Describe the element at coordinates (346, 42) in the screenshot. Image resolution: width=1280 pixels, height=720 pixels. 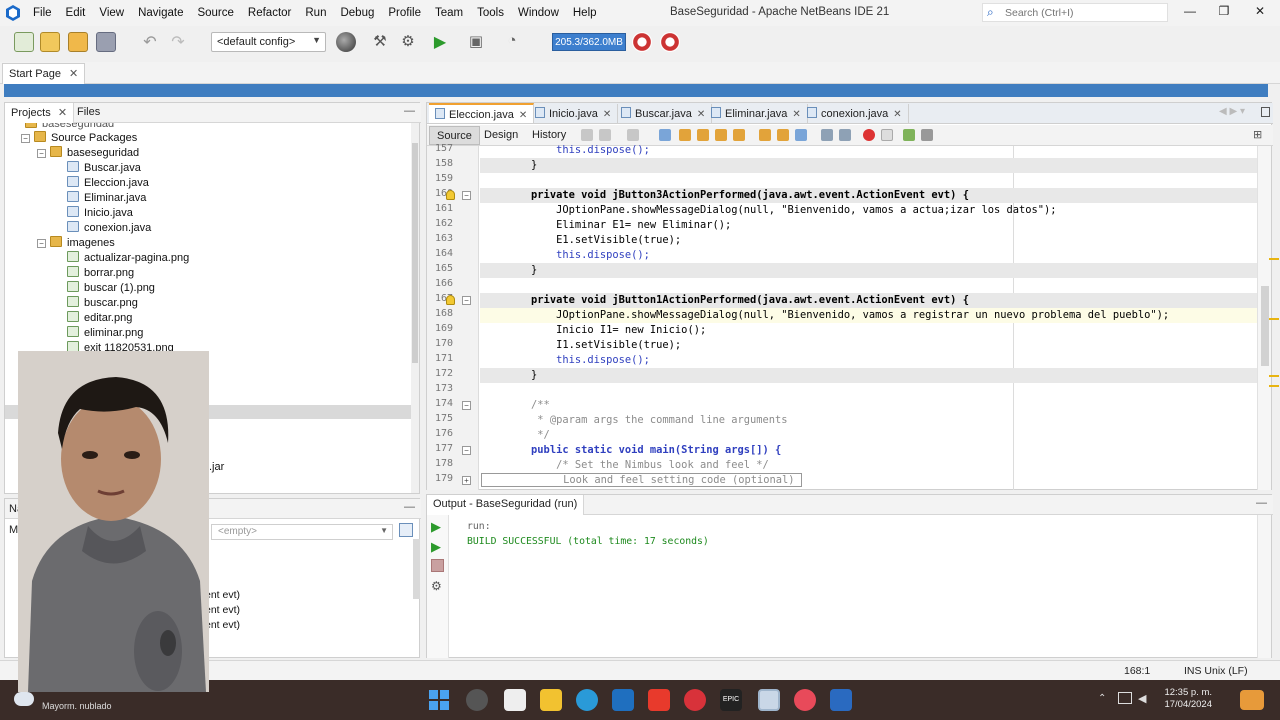
I see `target-icon` at that location.